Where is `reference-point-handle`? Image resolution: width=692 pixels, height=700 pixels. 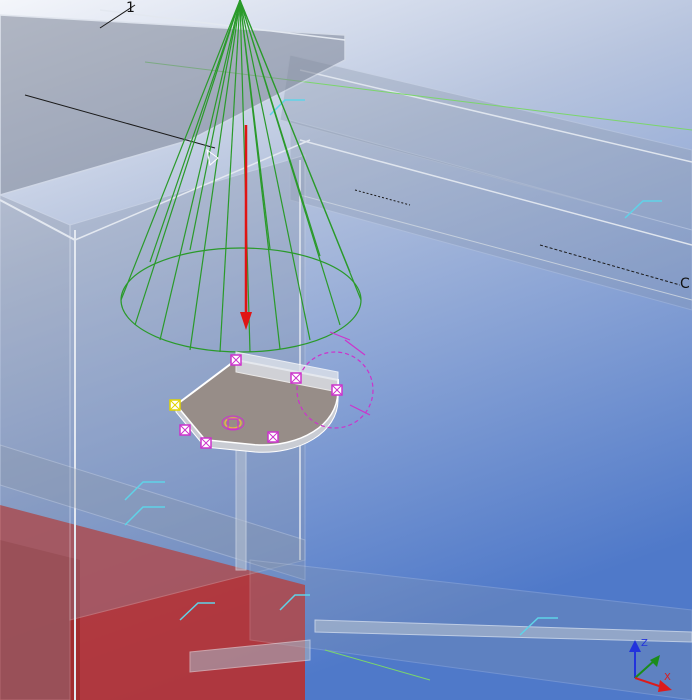 reference-point-handle is located at coordinates (175, 405).